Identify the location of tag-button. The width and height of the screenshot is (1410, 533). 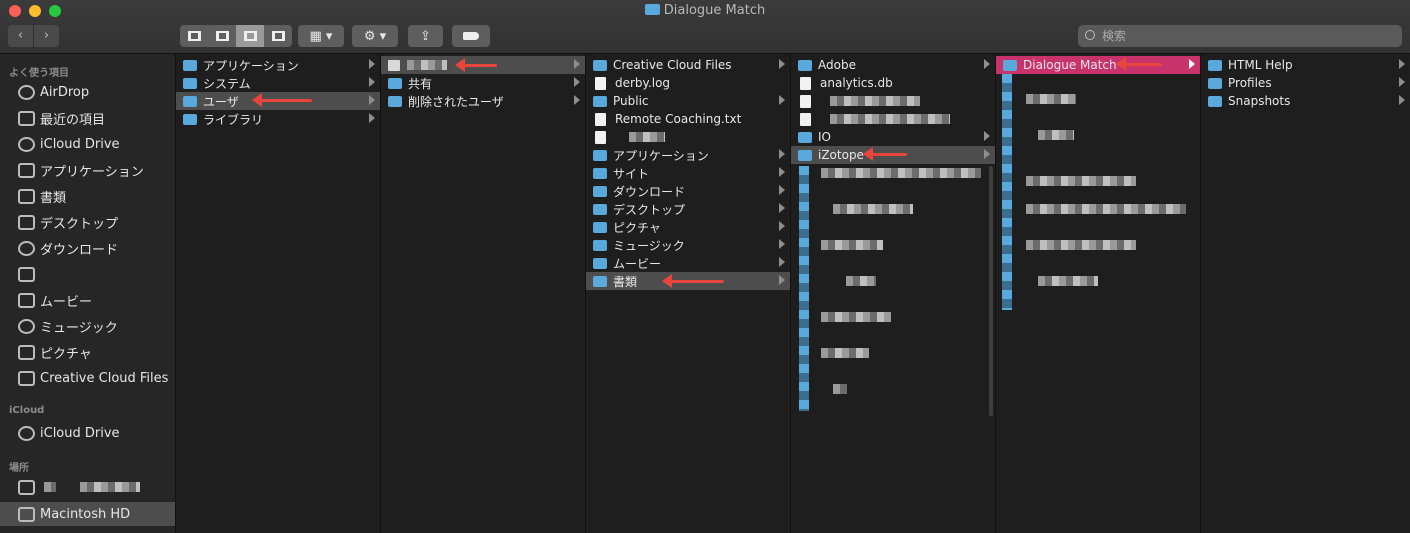
(471, 36).